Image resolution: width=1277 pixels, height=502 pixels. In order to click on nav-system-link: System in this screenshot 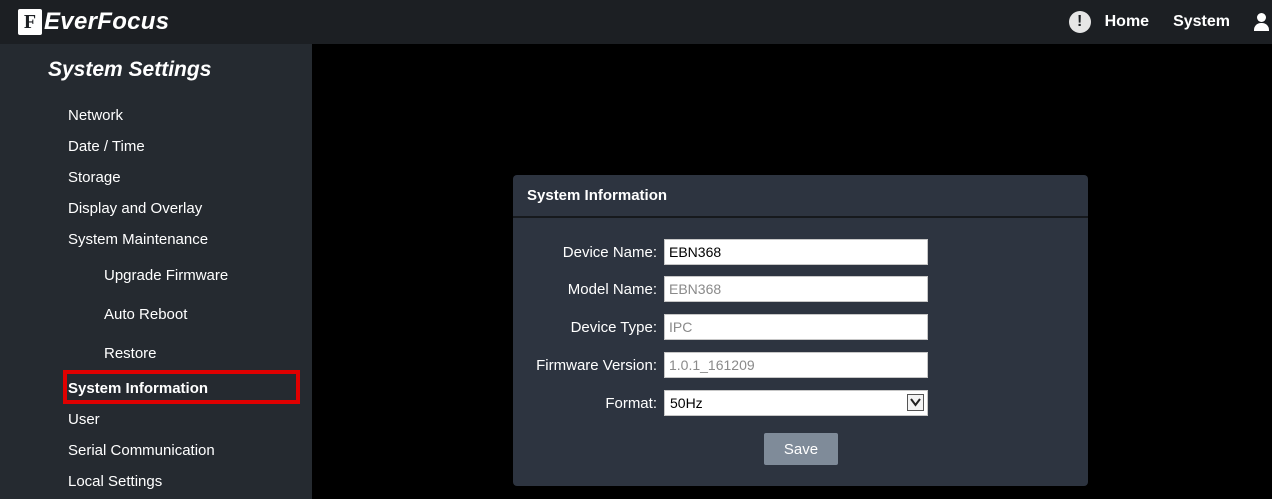, I will do `click(1201, 22)`.